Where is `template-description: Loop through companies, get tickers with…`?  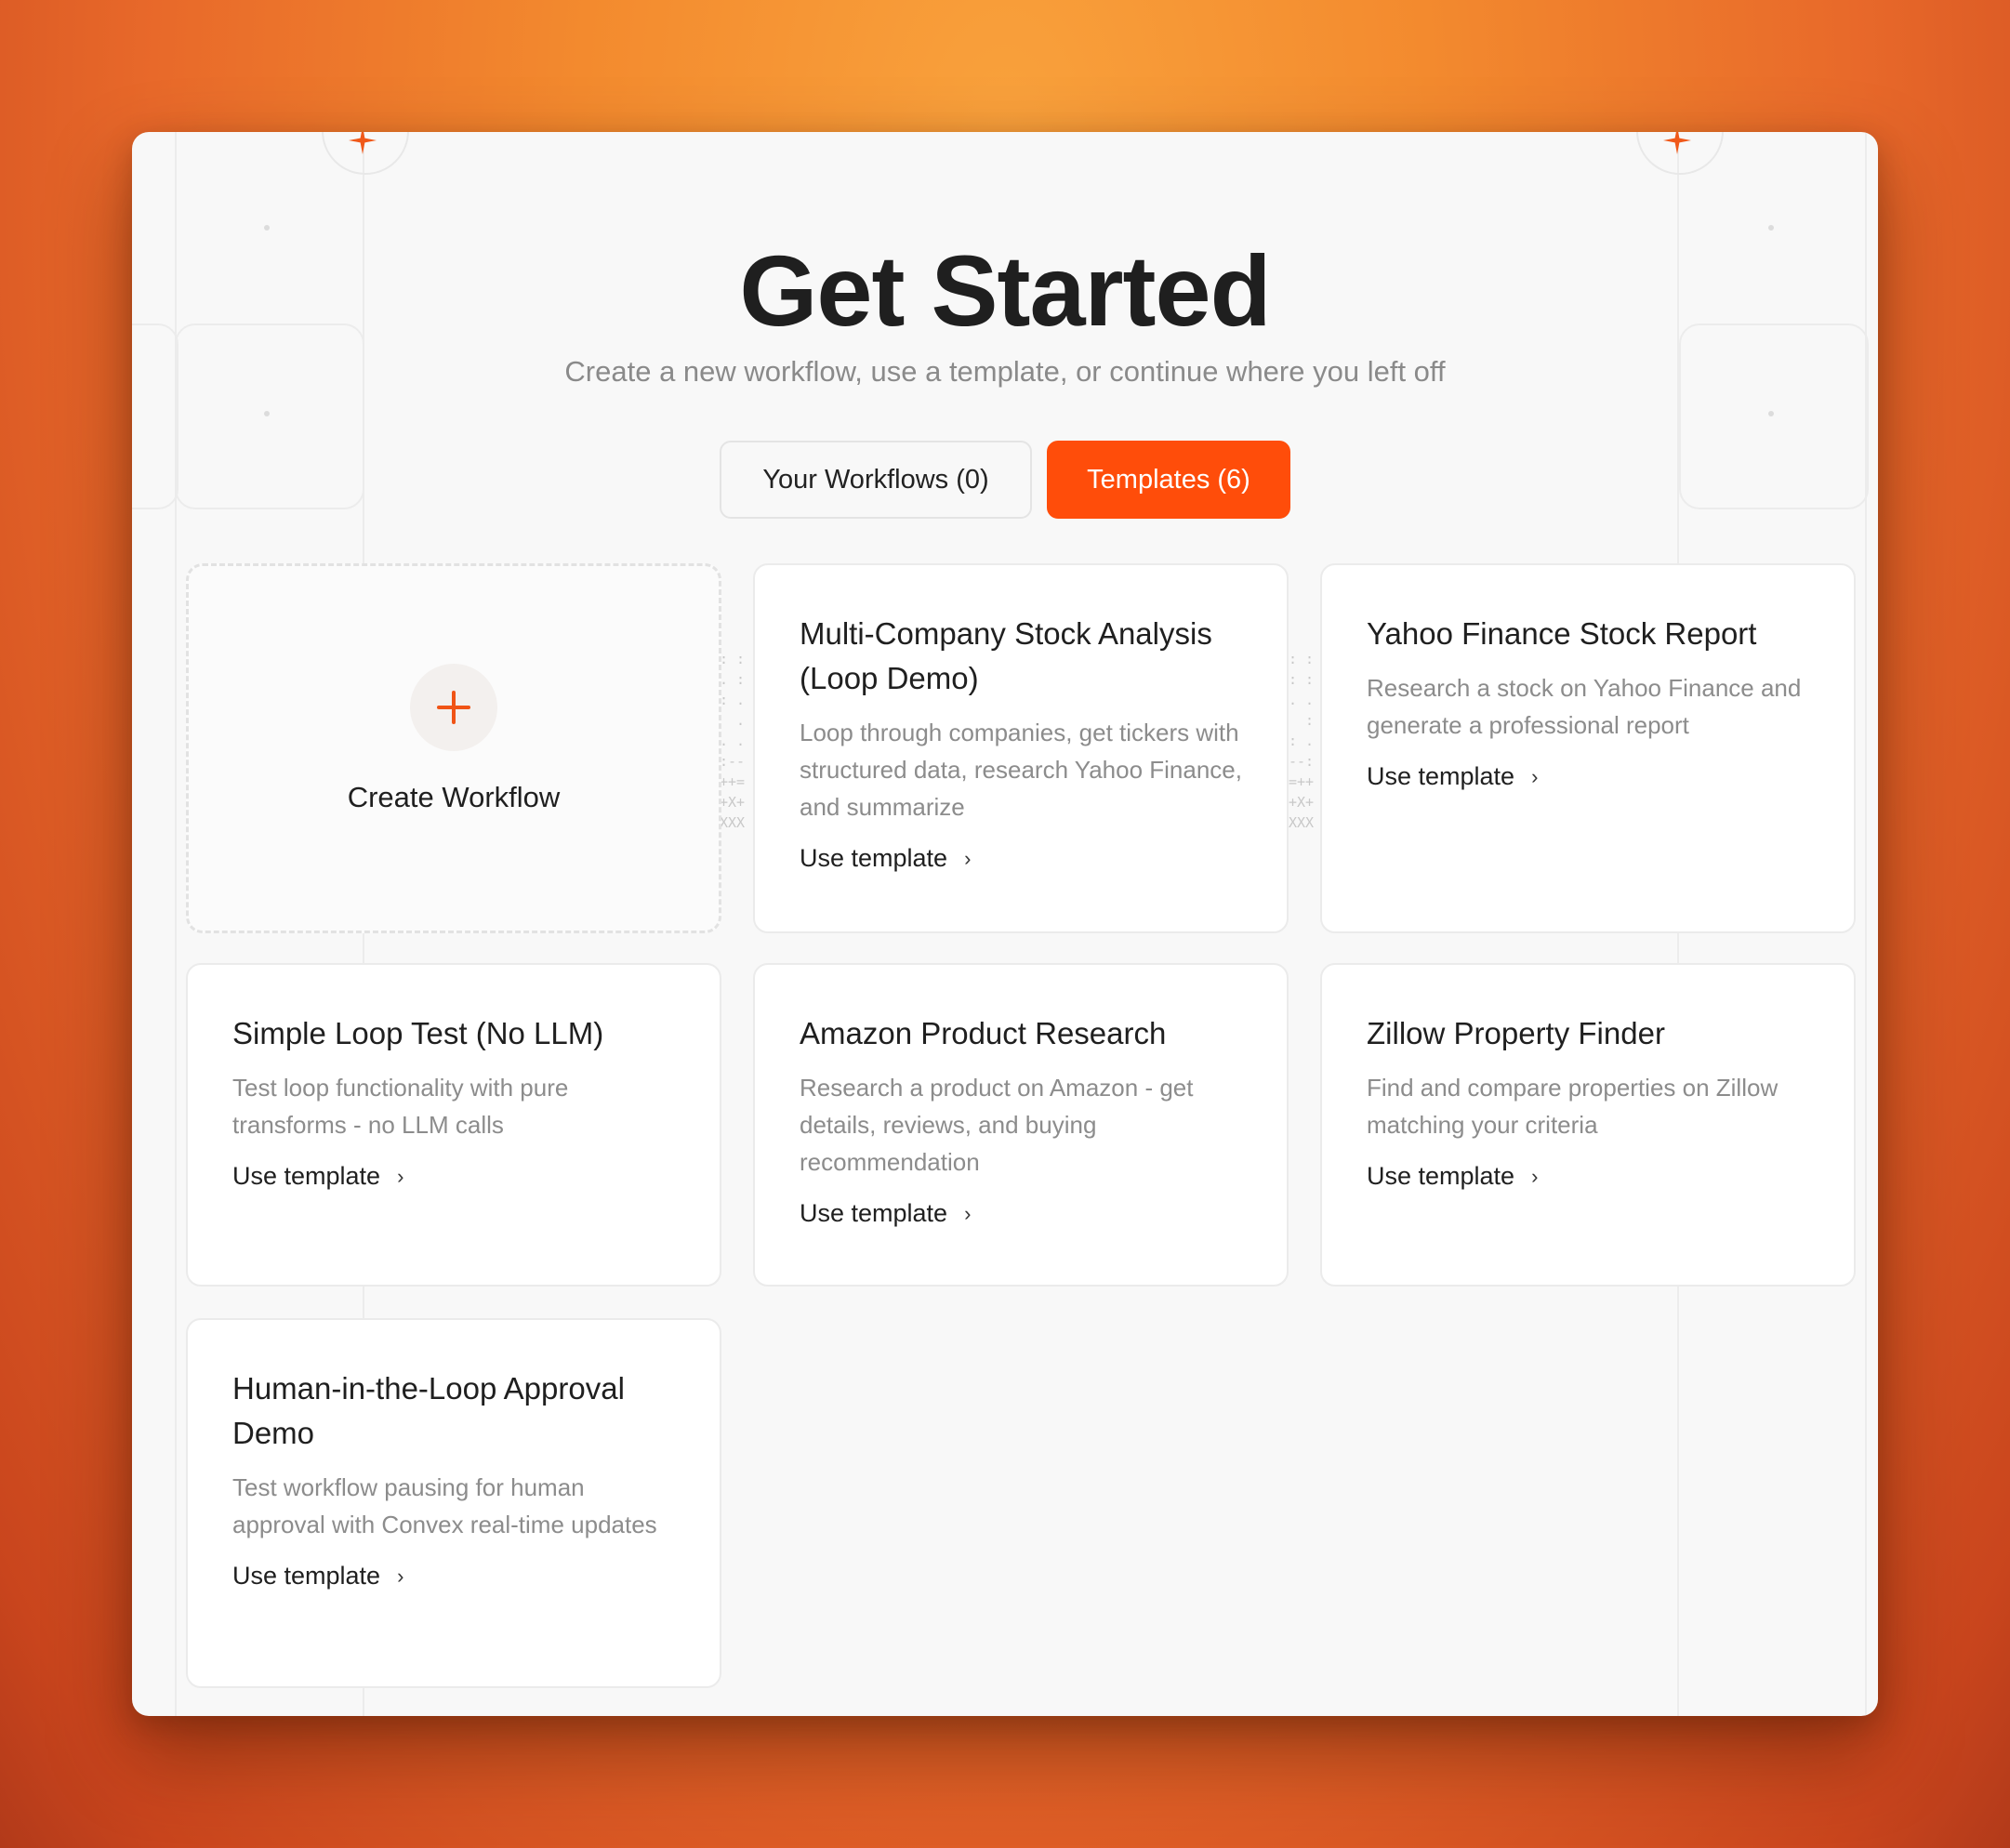
template-description: Loop through companies, get tickers with… is located at coordinates (1021, 770).